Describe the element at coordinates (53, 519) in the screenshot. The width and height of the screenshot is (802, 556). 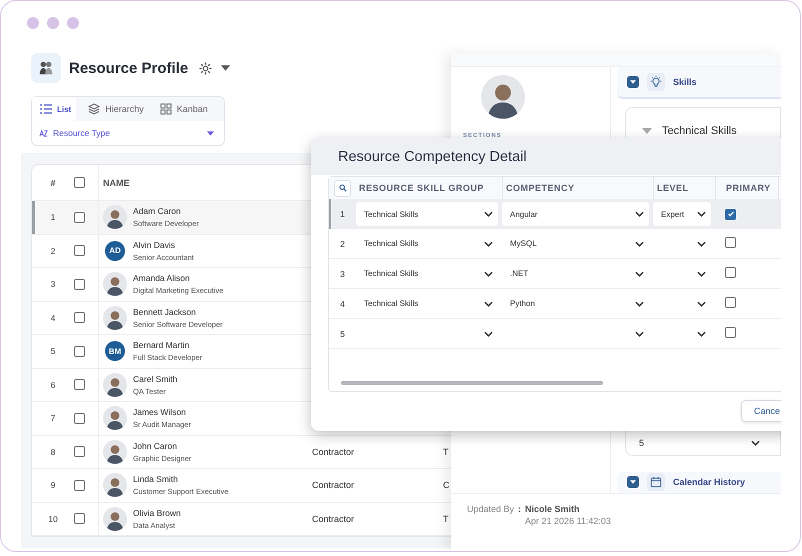
I see `row-number: 10` at that location.